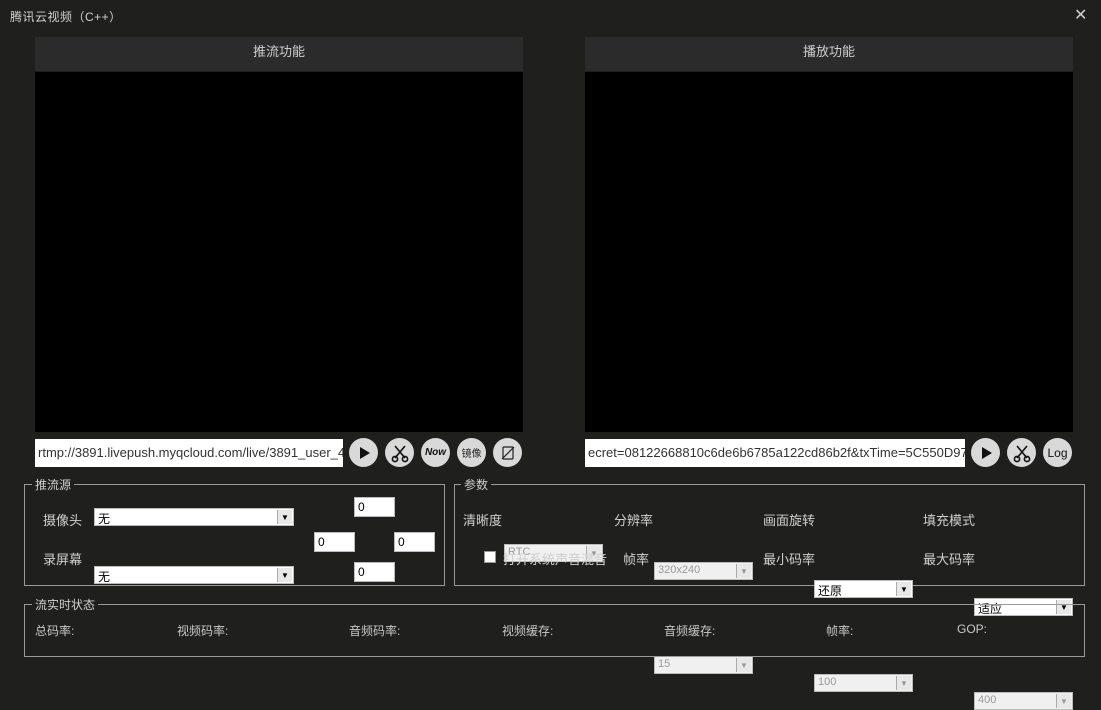 This screenshot has width=1101, height=710. I want to click on mirror-icon: 镜像, so click(471, 454).